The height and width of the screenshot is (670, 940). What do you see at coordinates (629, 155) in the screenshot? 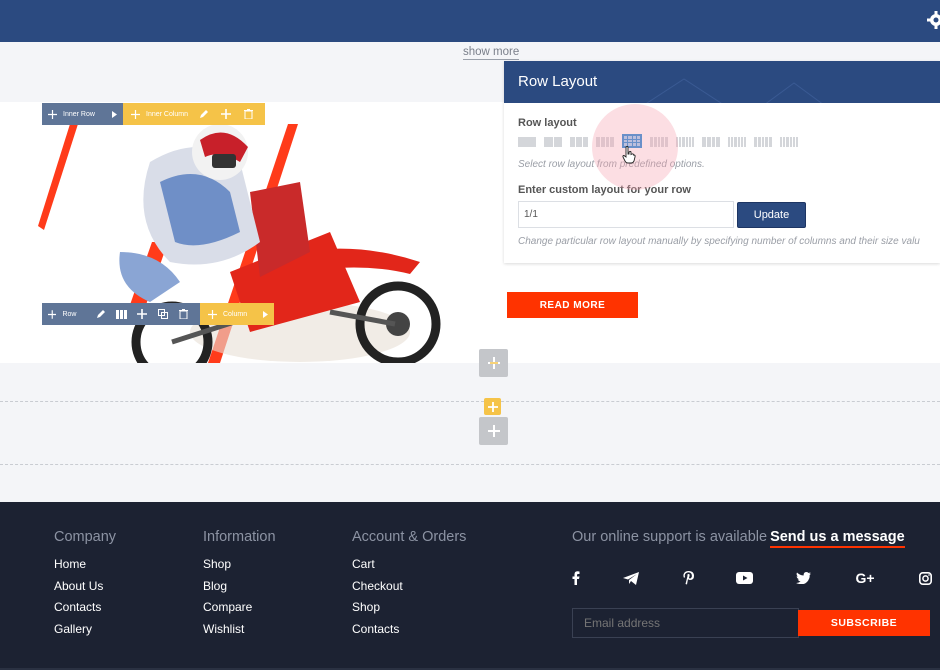
I see `hand-cursor-icon` at bounding box center [629, 155].